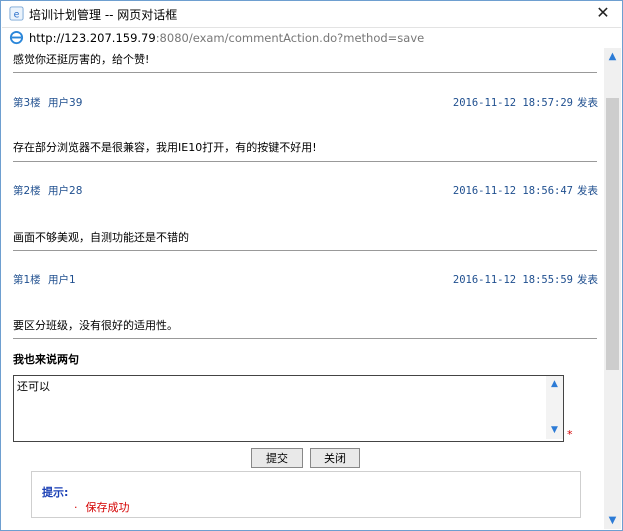 The width and height of the screenshot is (623, 531). What do you see at coordinates (311, 14) in the screenshot?
I see `title-bar: e 培训计划管理 -- 网页对话框 ✕` at bounding box center [311, 14].